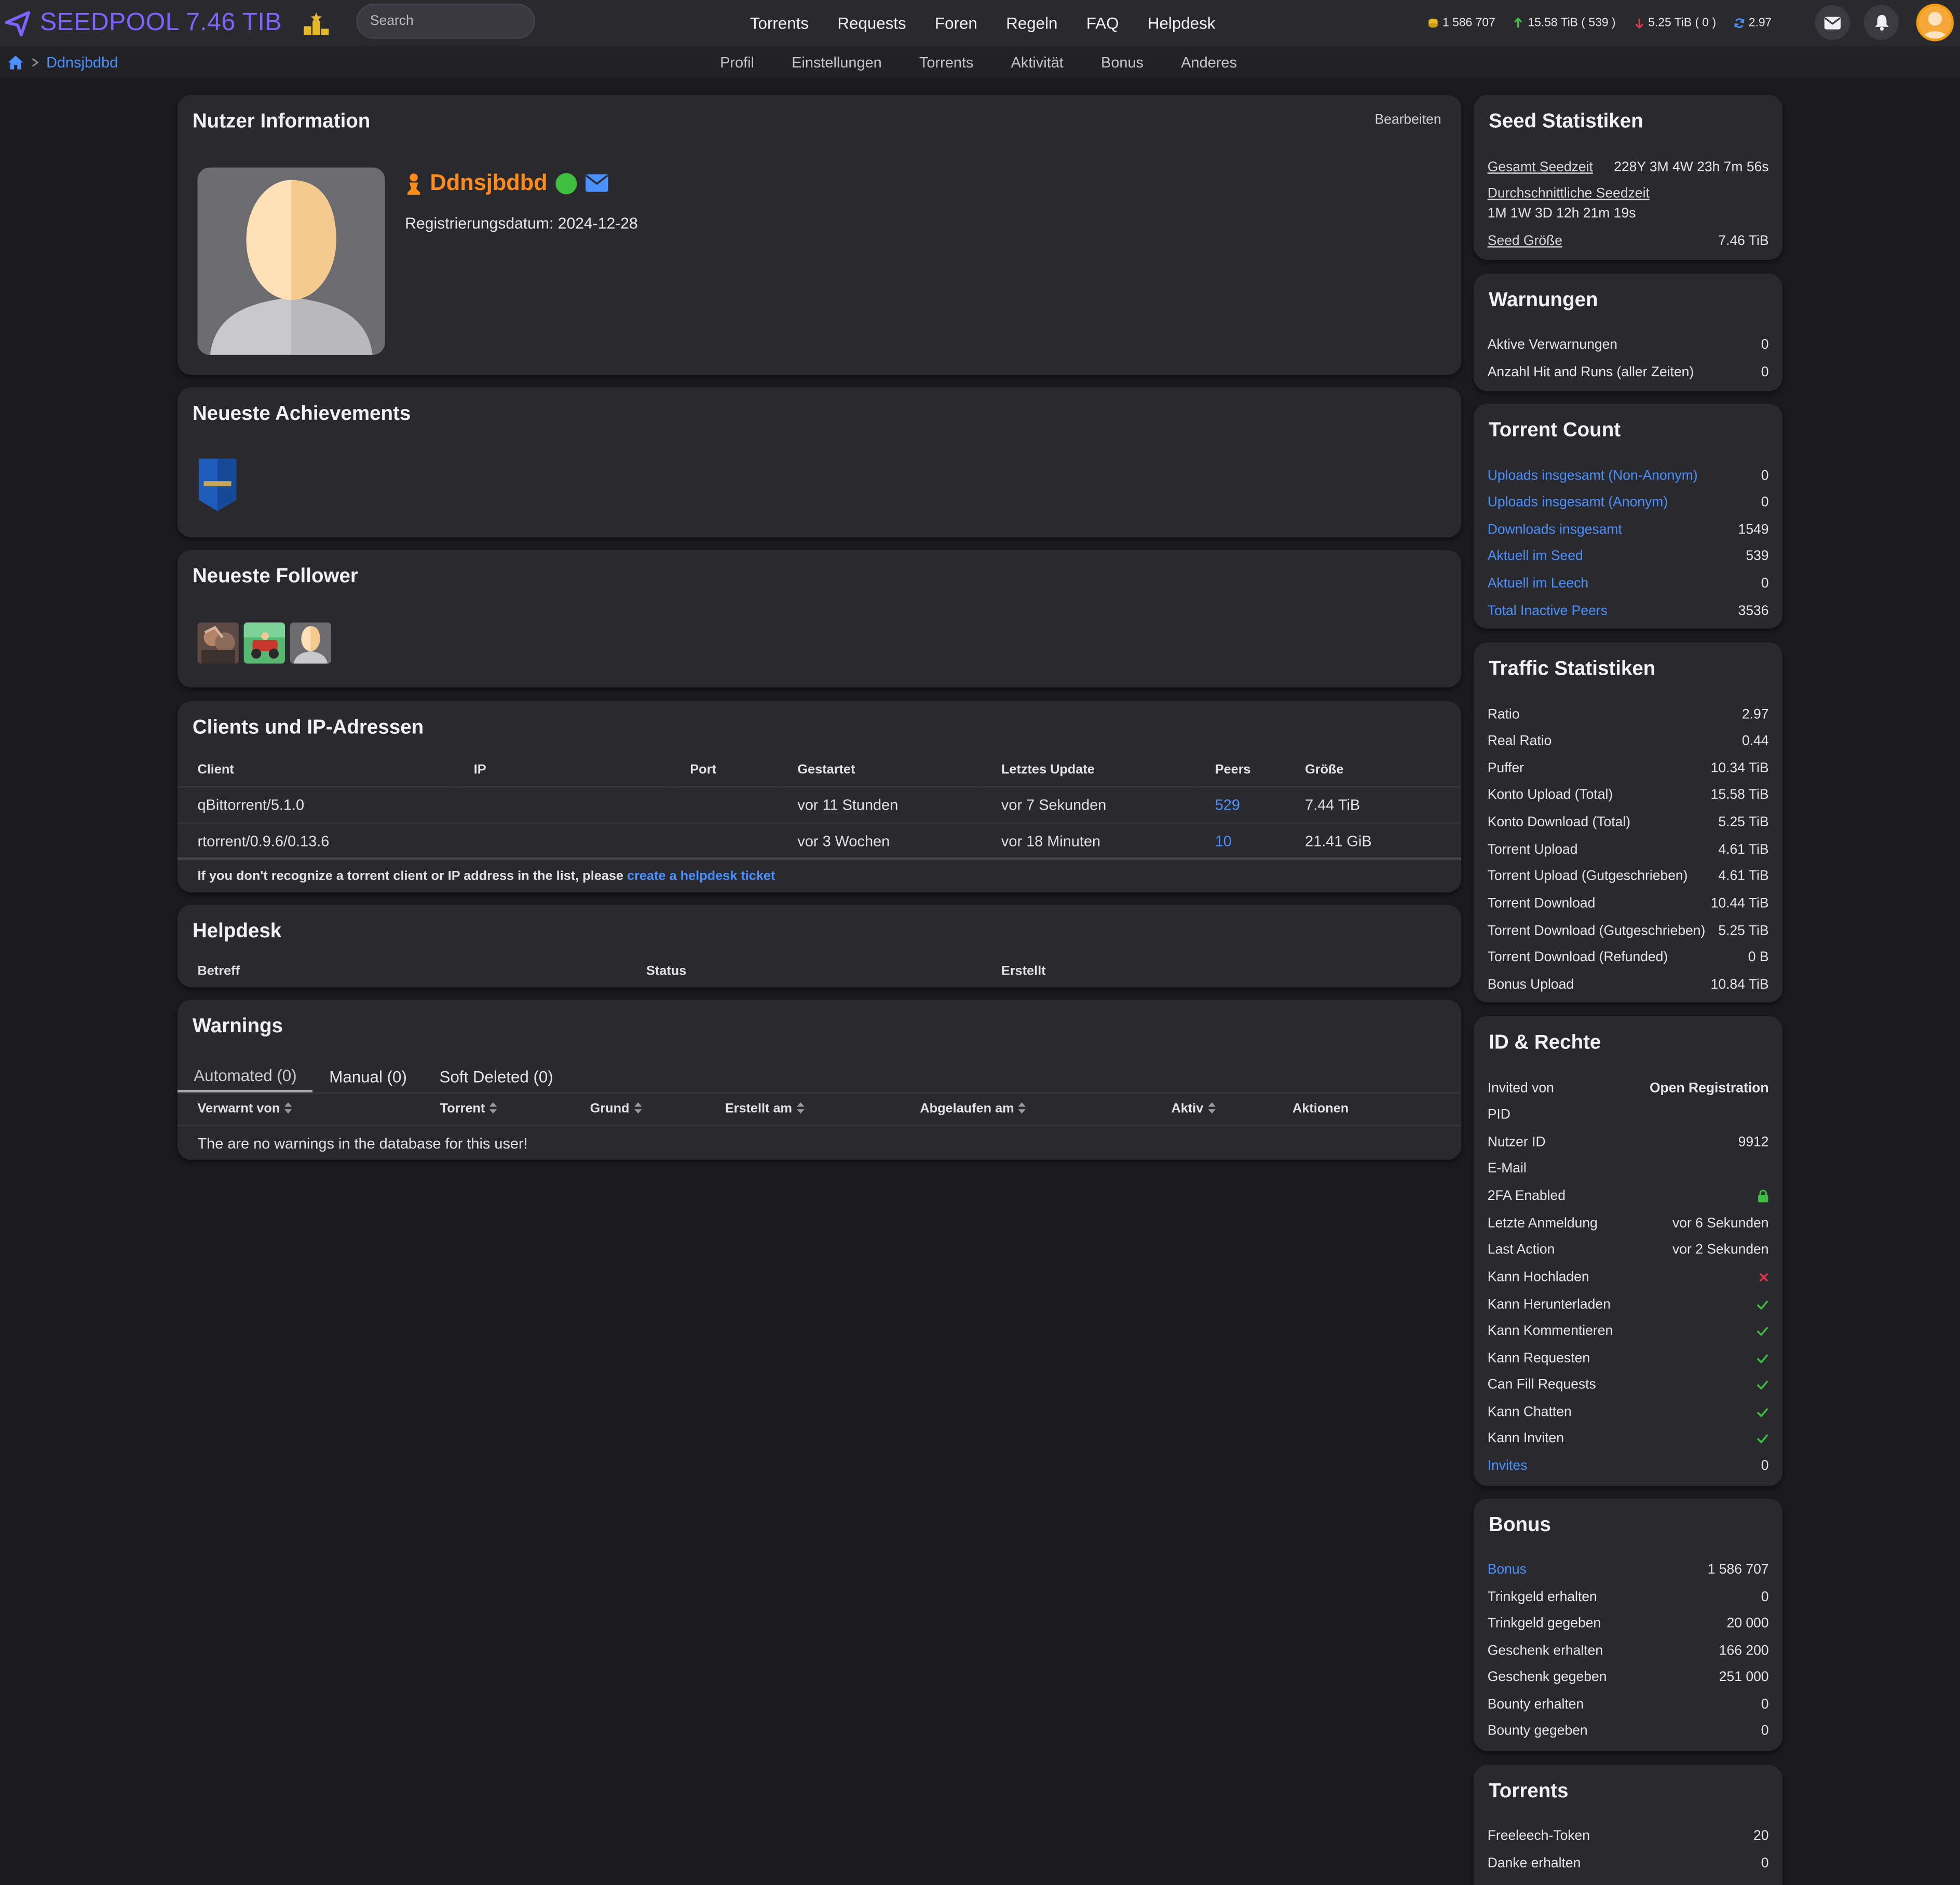  Describe the element at coordinates (1568, 193) in the screenshot. I see `seed-avg-label: Durchschnittliche Seedzeit` at that location.